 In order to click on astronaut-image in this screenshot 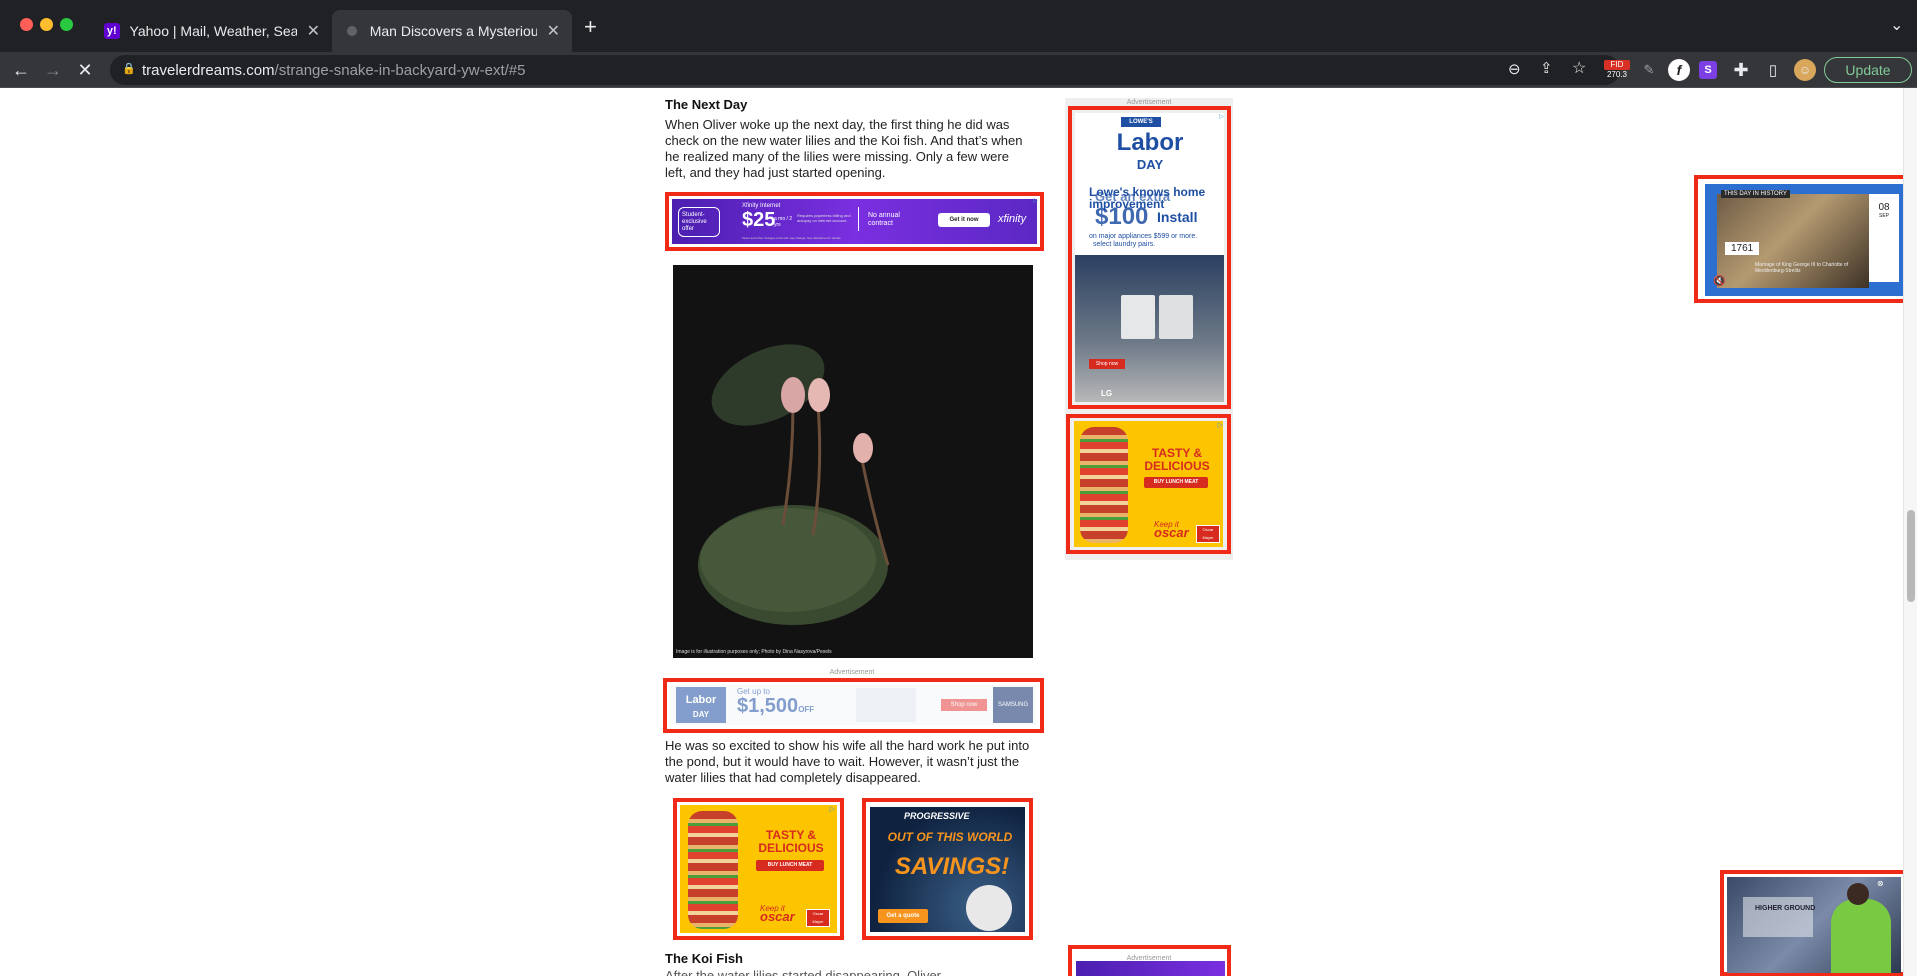, I will do `click(989, 908)`.